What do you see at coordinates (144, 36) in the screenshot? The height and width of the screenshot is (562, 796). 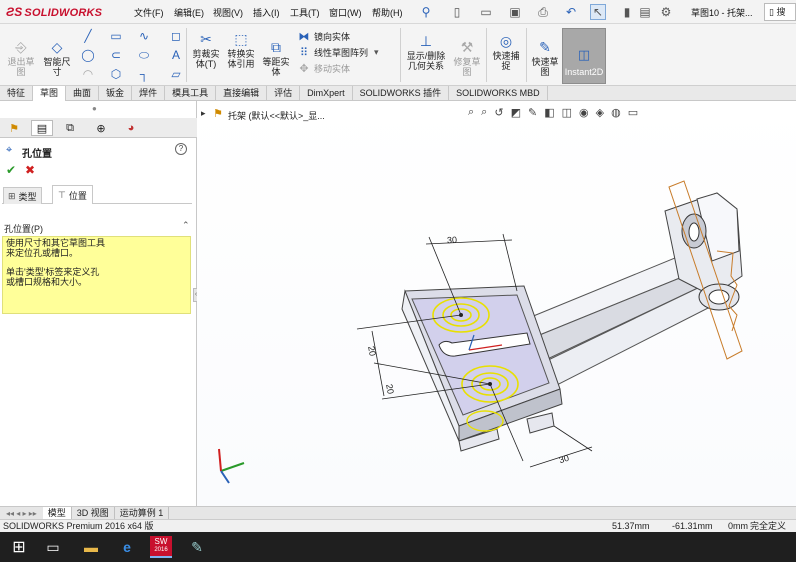 I see `spline-icon: ∿` at bounding box center [144, 36].